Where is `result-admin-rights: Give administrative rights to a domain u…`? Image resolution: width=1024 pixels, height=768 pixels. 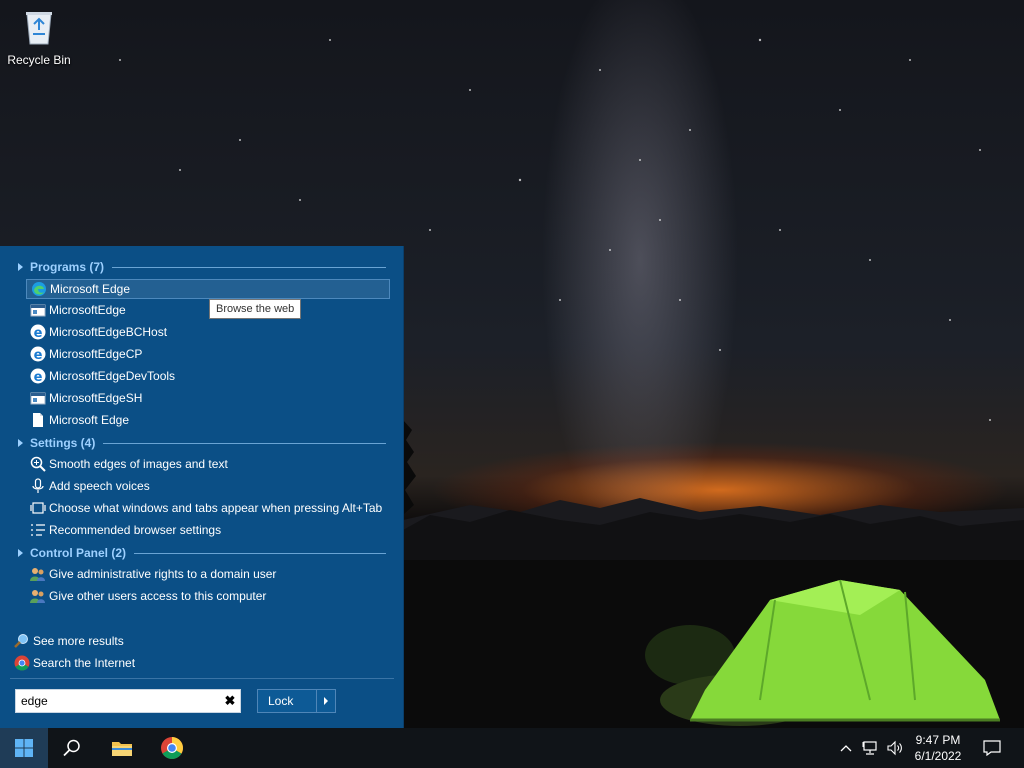
result-admin-rights: Give administrative rights to a domain u… is located at coordinates (208, 574).